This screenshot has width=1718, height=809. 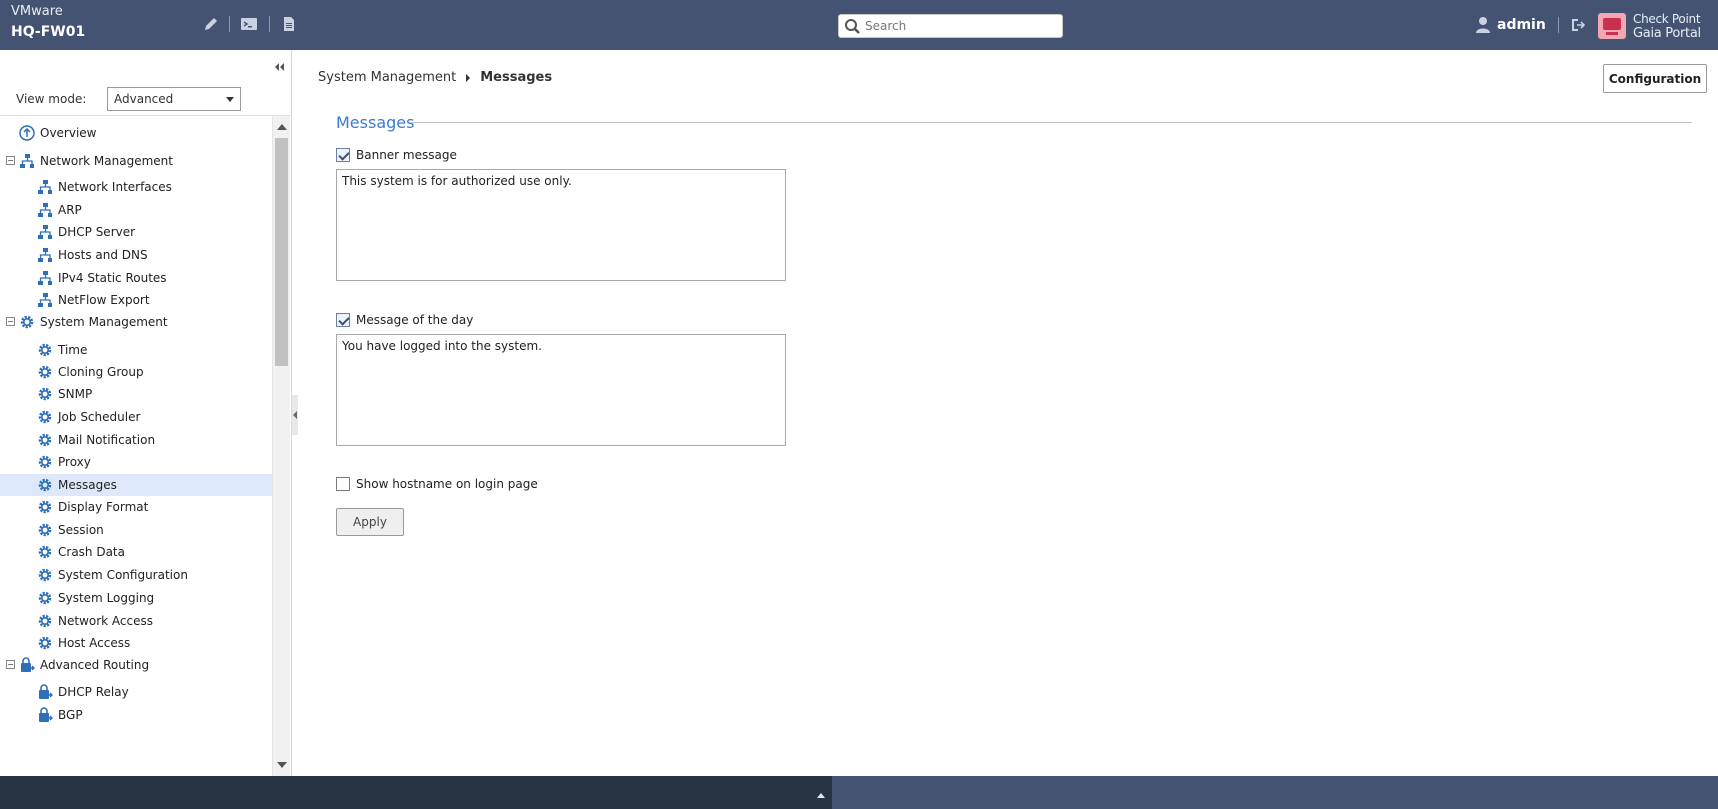 What do you see at coordinates (282, 765) in the screenshot?
I see `scroll-down-icon` at bounding box center [282, 765].